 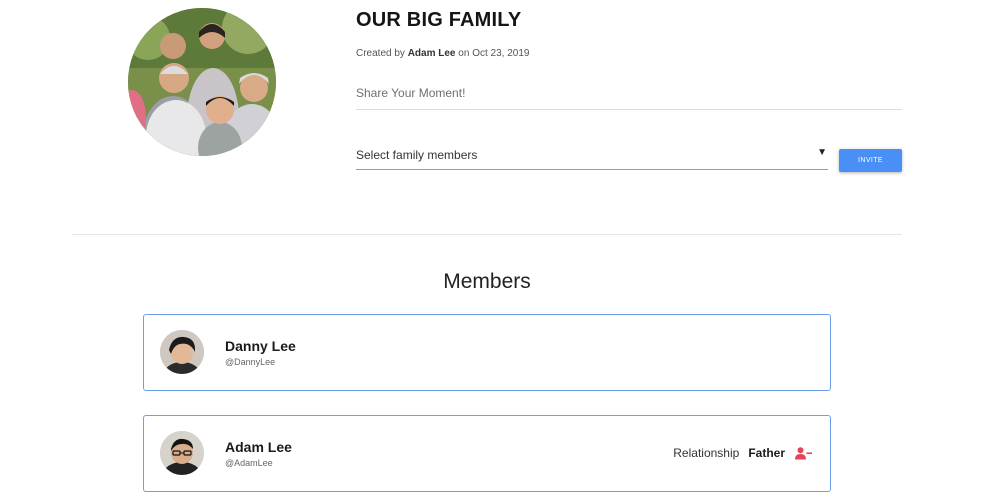 What do you see at coordinates (417, 155) in the screenshot?
I see `select-label: Select family members` at bounding box center [417, 155].